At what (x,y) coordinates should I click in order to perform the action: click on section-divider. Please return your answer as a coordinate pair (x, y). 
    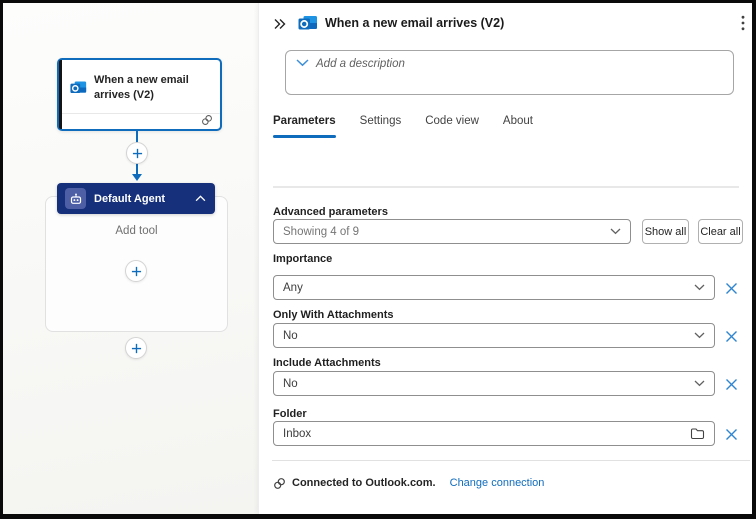
    Looking at the image, I should click on (506, 187).